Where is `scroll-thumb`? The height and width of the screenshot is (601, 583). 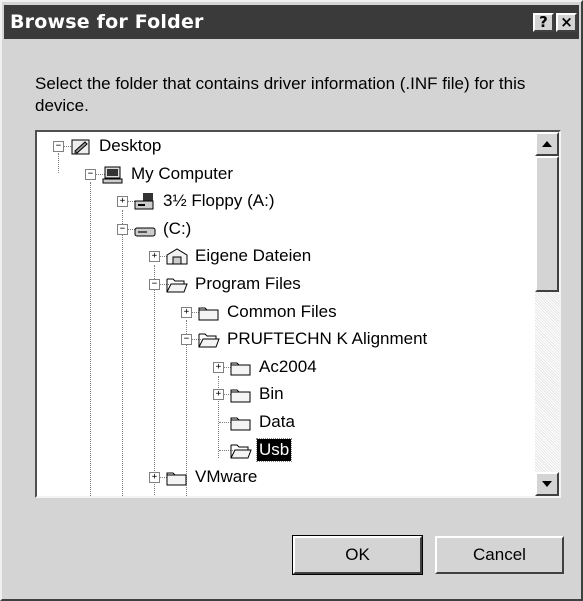
scroll-thumb is located at coordinates (547, 224).